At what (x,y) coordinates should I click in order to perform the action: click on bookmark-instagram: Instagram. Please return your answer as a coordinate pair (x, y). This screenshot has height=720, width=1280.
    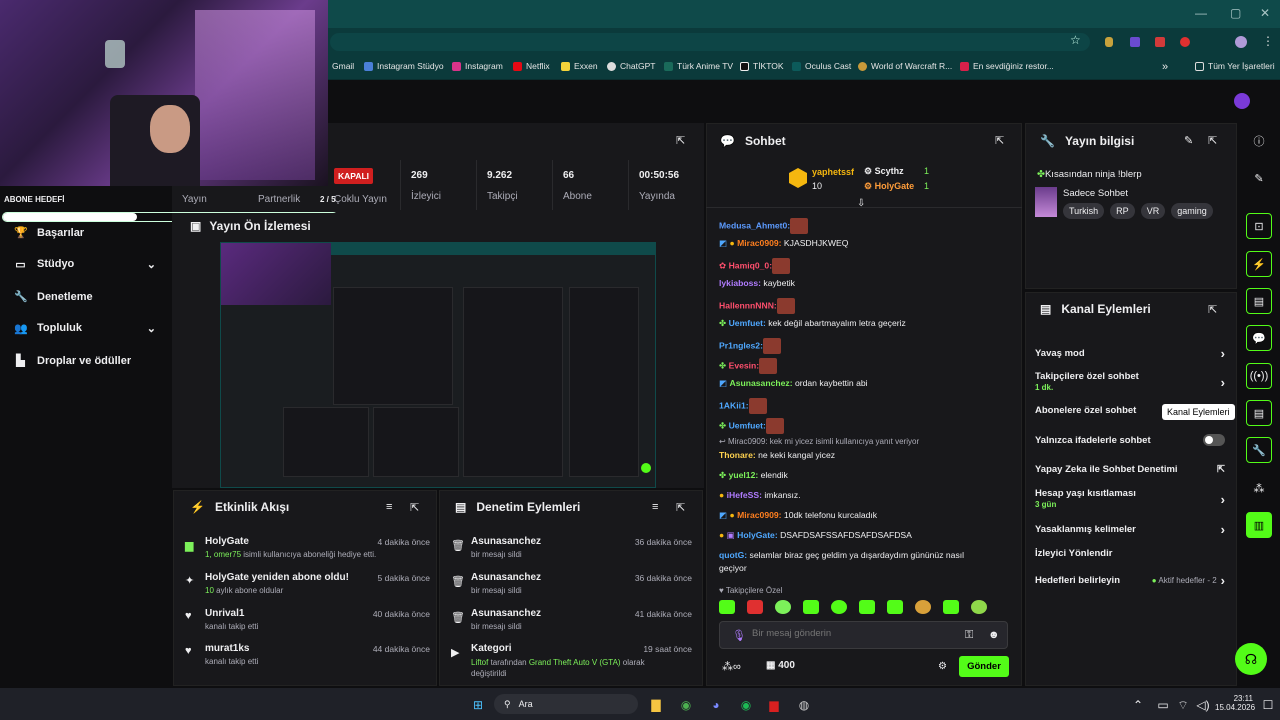
    Looking at the image, I should click on (477, 66).